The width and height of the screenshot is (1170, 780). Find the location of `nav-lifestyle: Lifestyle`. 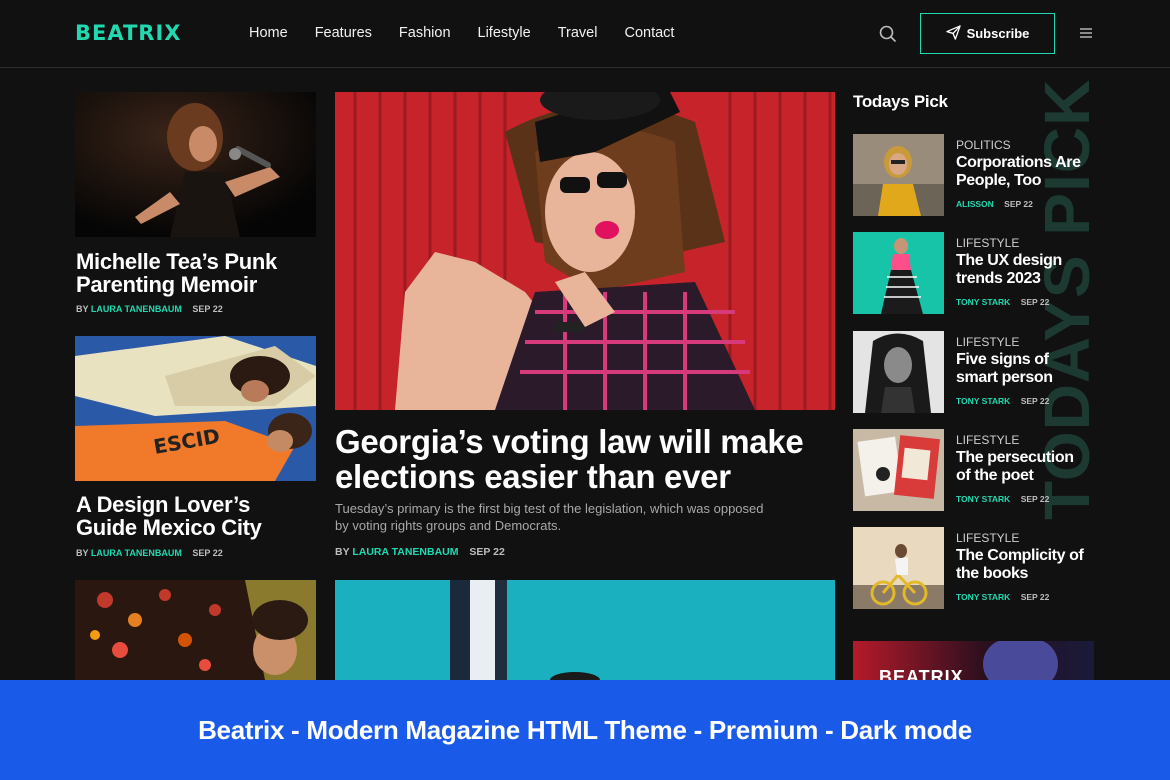

nav-lifestyle: Lifestyle is located at coordinates (504, 33).